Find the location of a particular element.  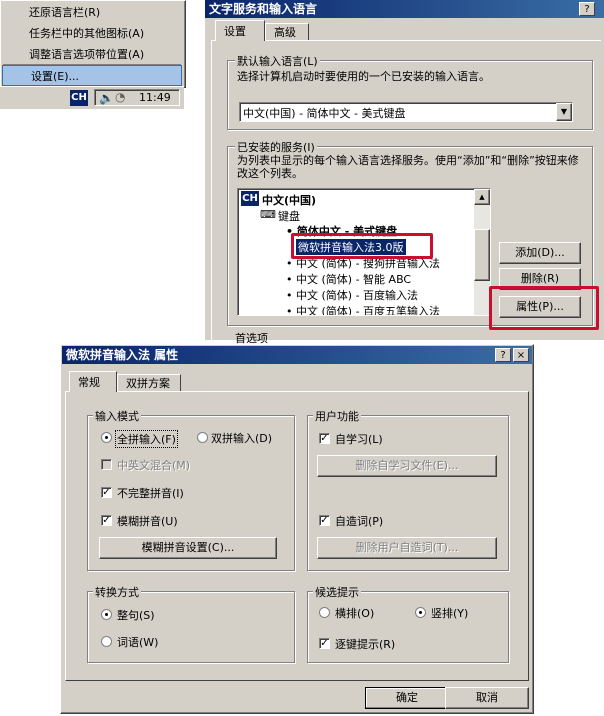

ime-help-button: ? is located at coordinates (503, 355).